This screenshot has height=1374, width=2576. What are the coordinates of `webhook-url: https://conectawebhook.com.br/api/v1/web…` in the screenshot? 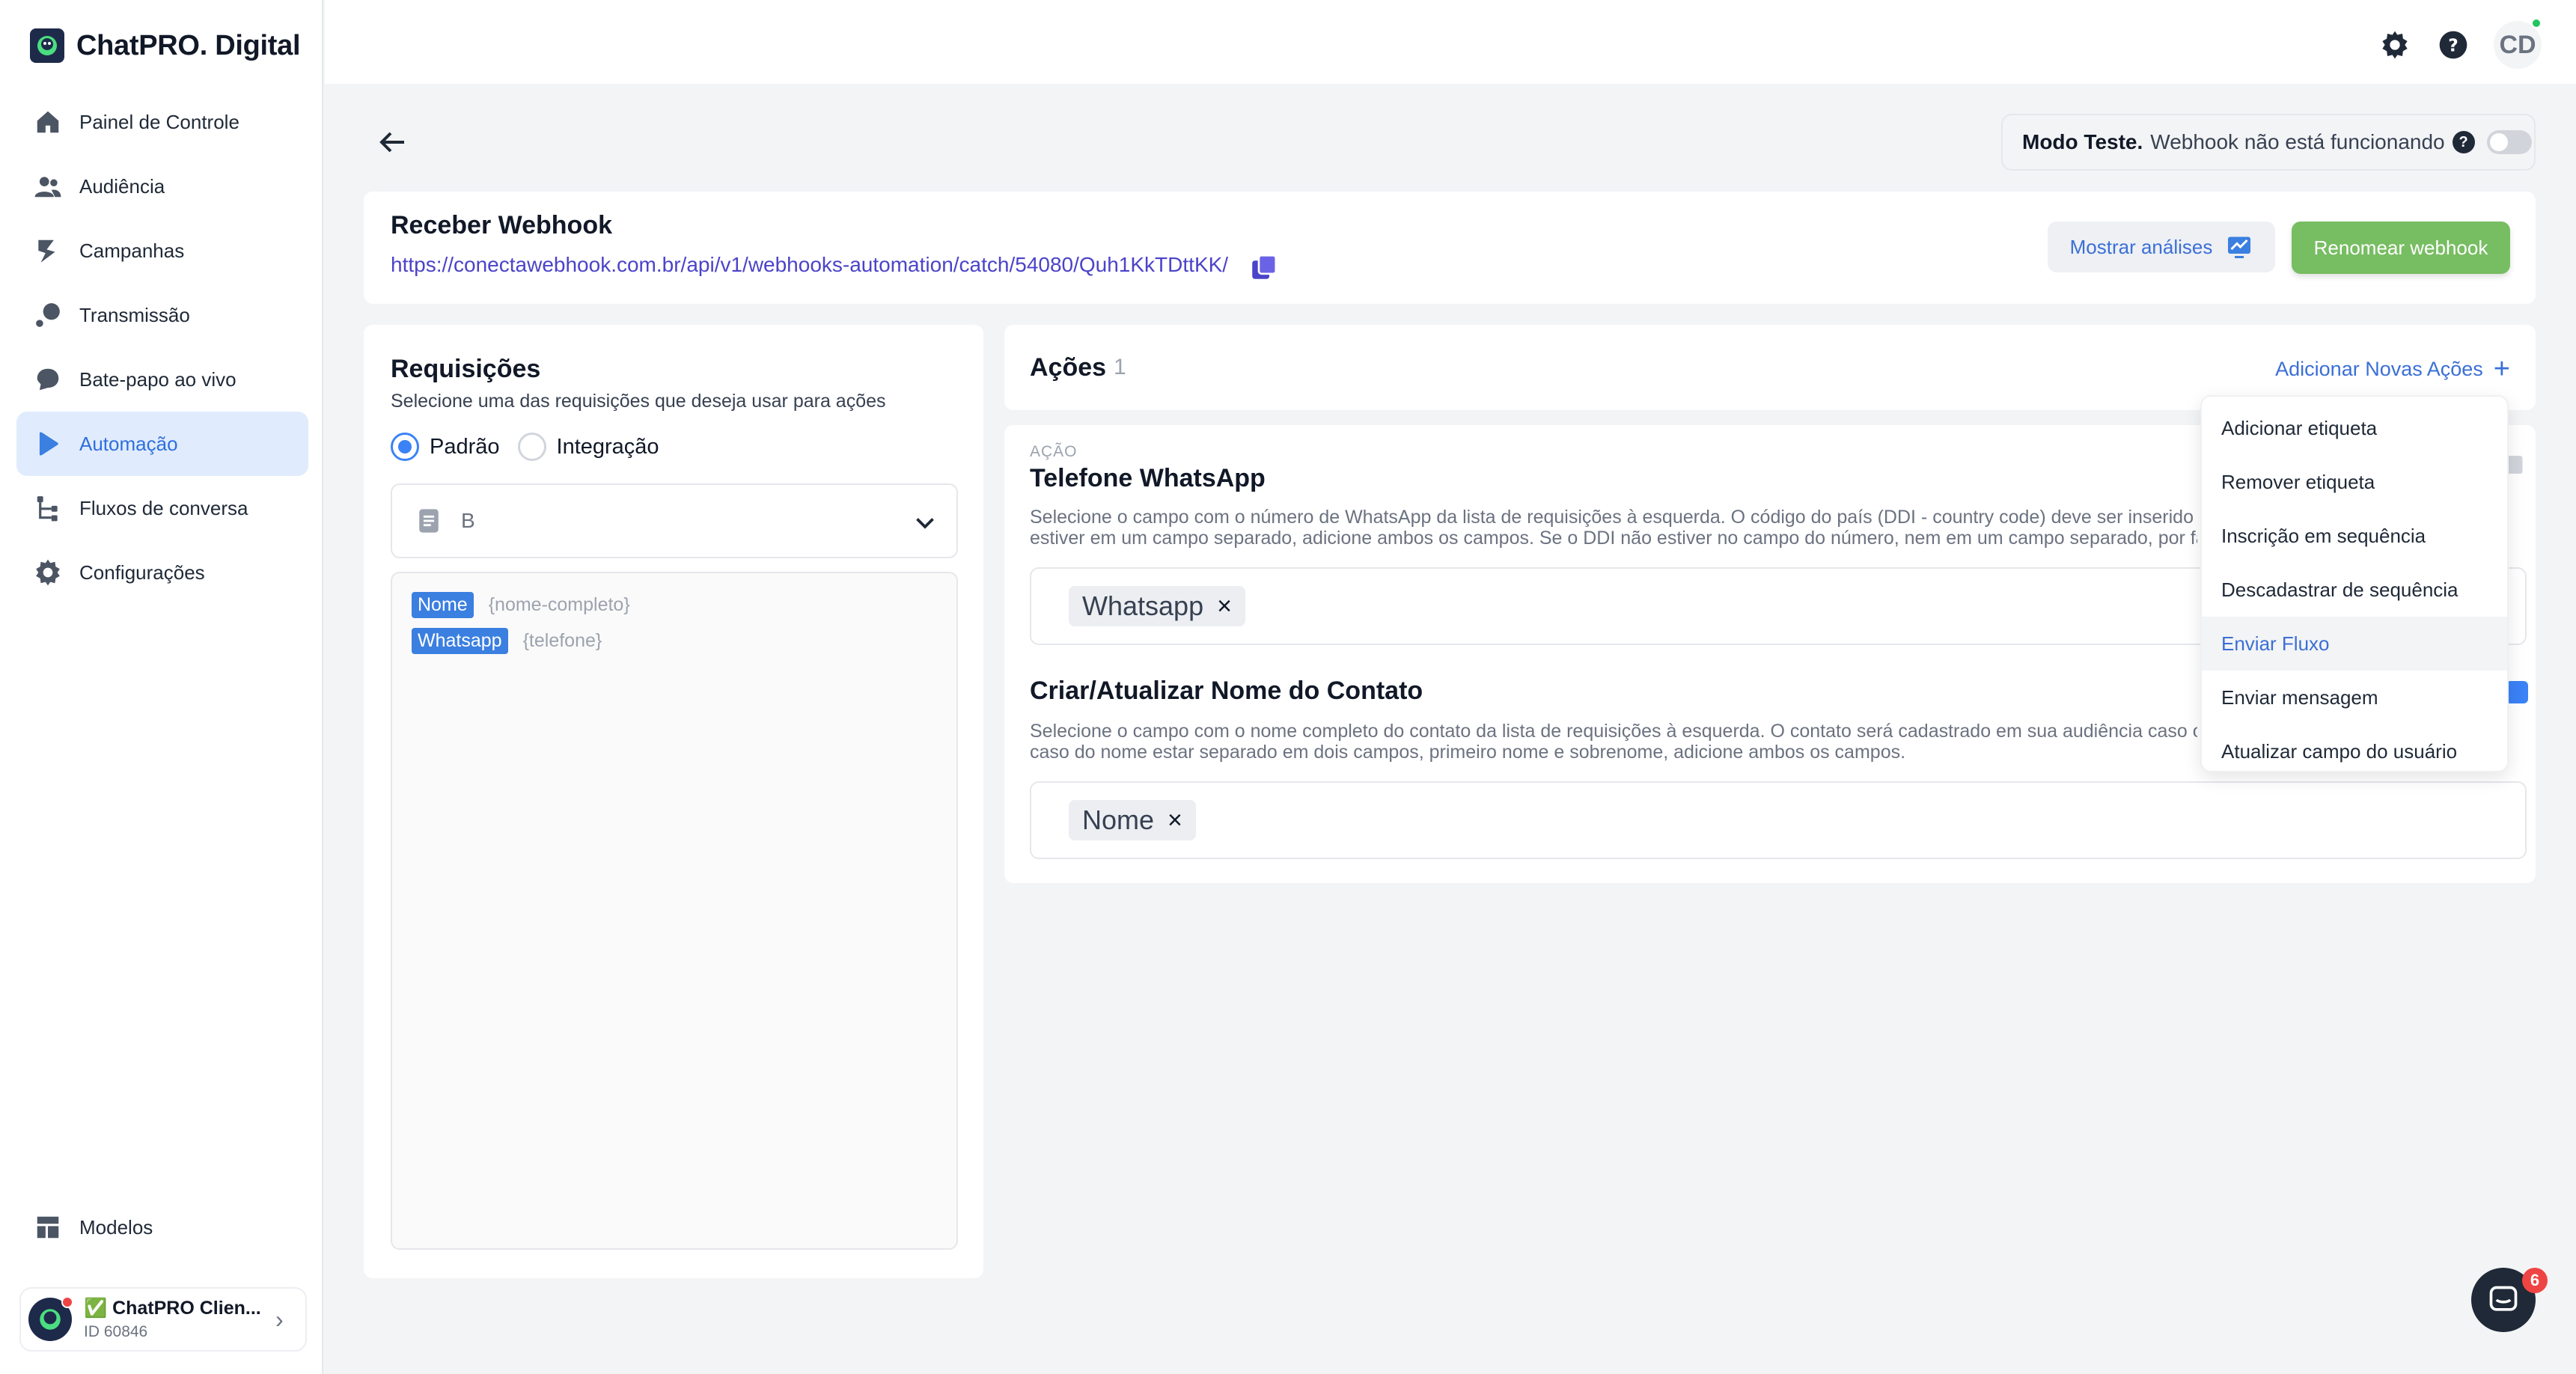 It's located at (809, 265).